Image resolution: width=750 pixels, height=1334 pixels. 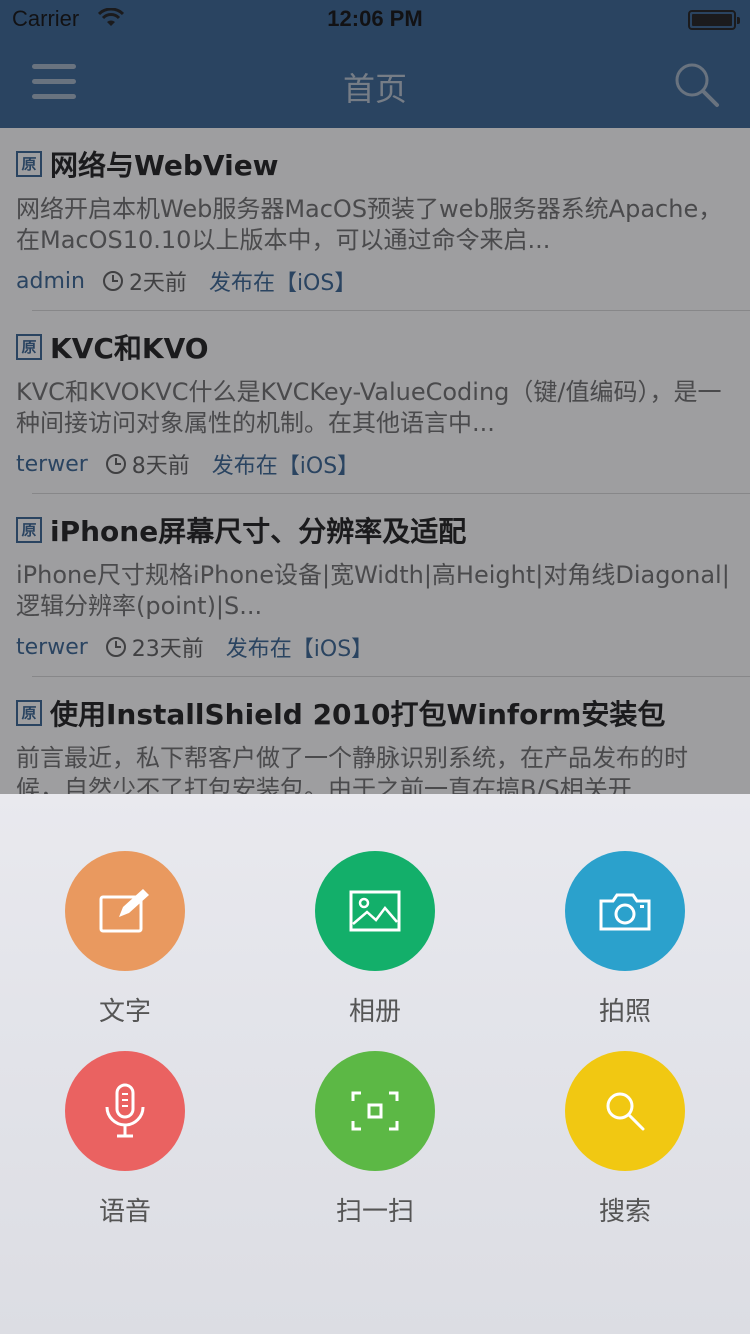 I want to click on microphone-icon, so click(x=125, y=1110).